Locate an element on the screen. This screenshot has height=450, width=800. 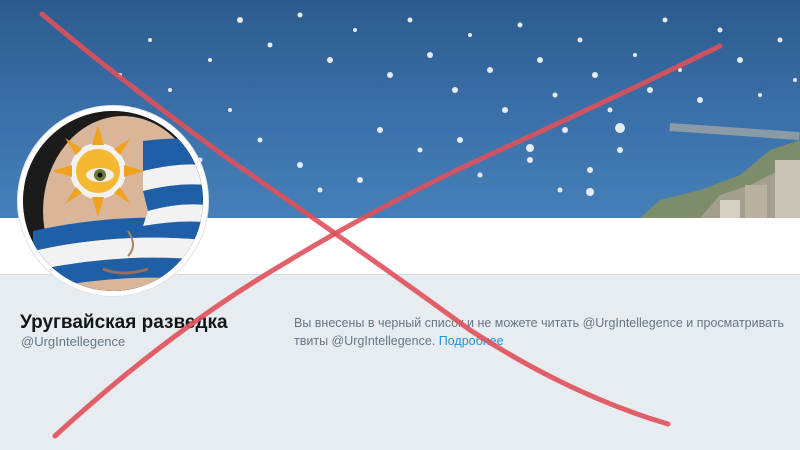
profile-handle: @UrgIntellegence is located at coordinates (73, 341).